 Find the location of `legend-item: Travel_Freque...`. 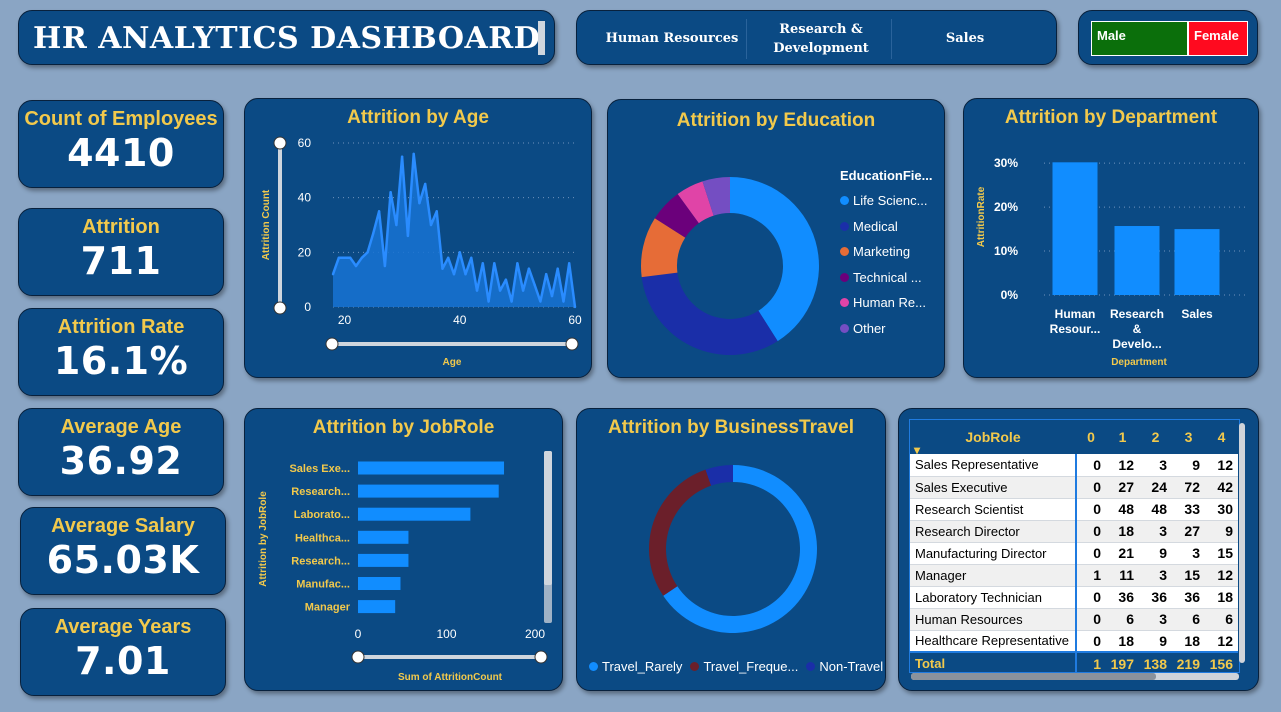

legend-item: Travel_Freque... is located at coordinates (744, 666).